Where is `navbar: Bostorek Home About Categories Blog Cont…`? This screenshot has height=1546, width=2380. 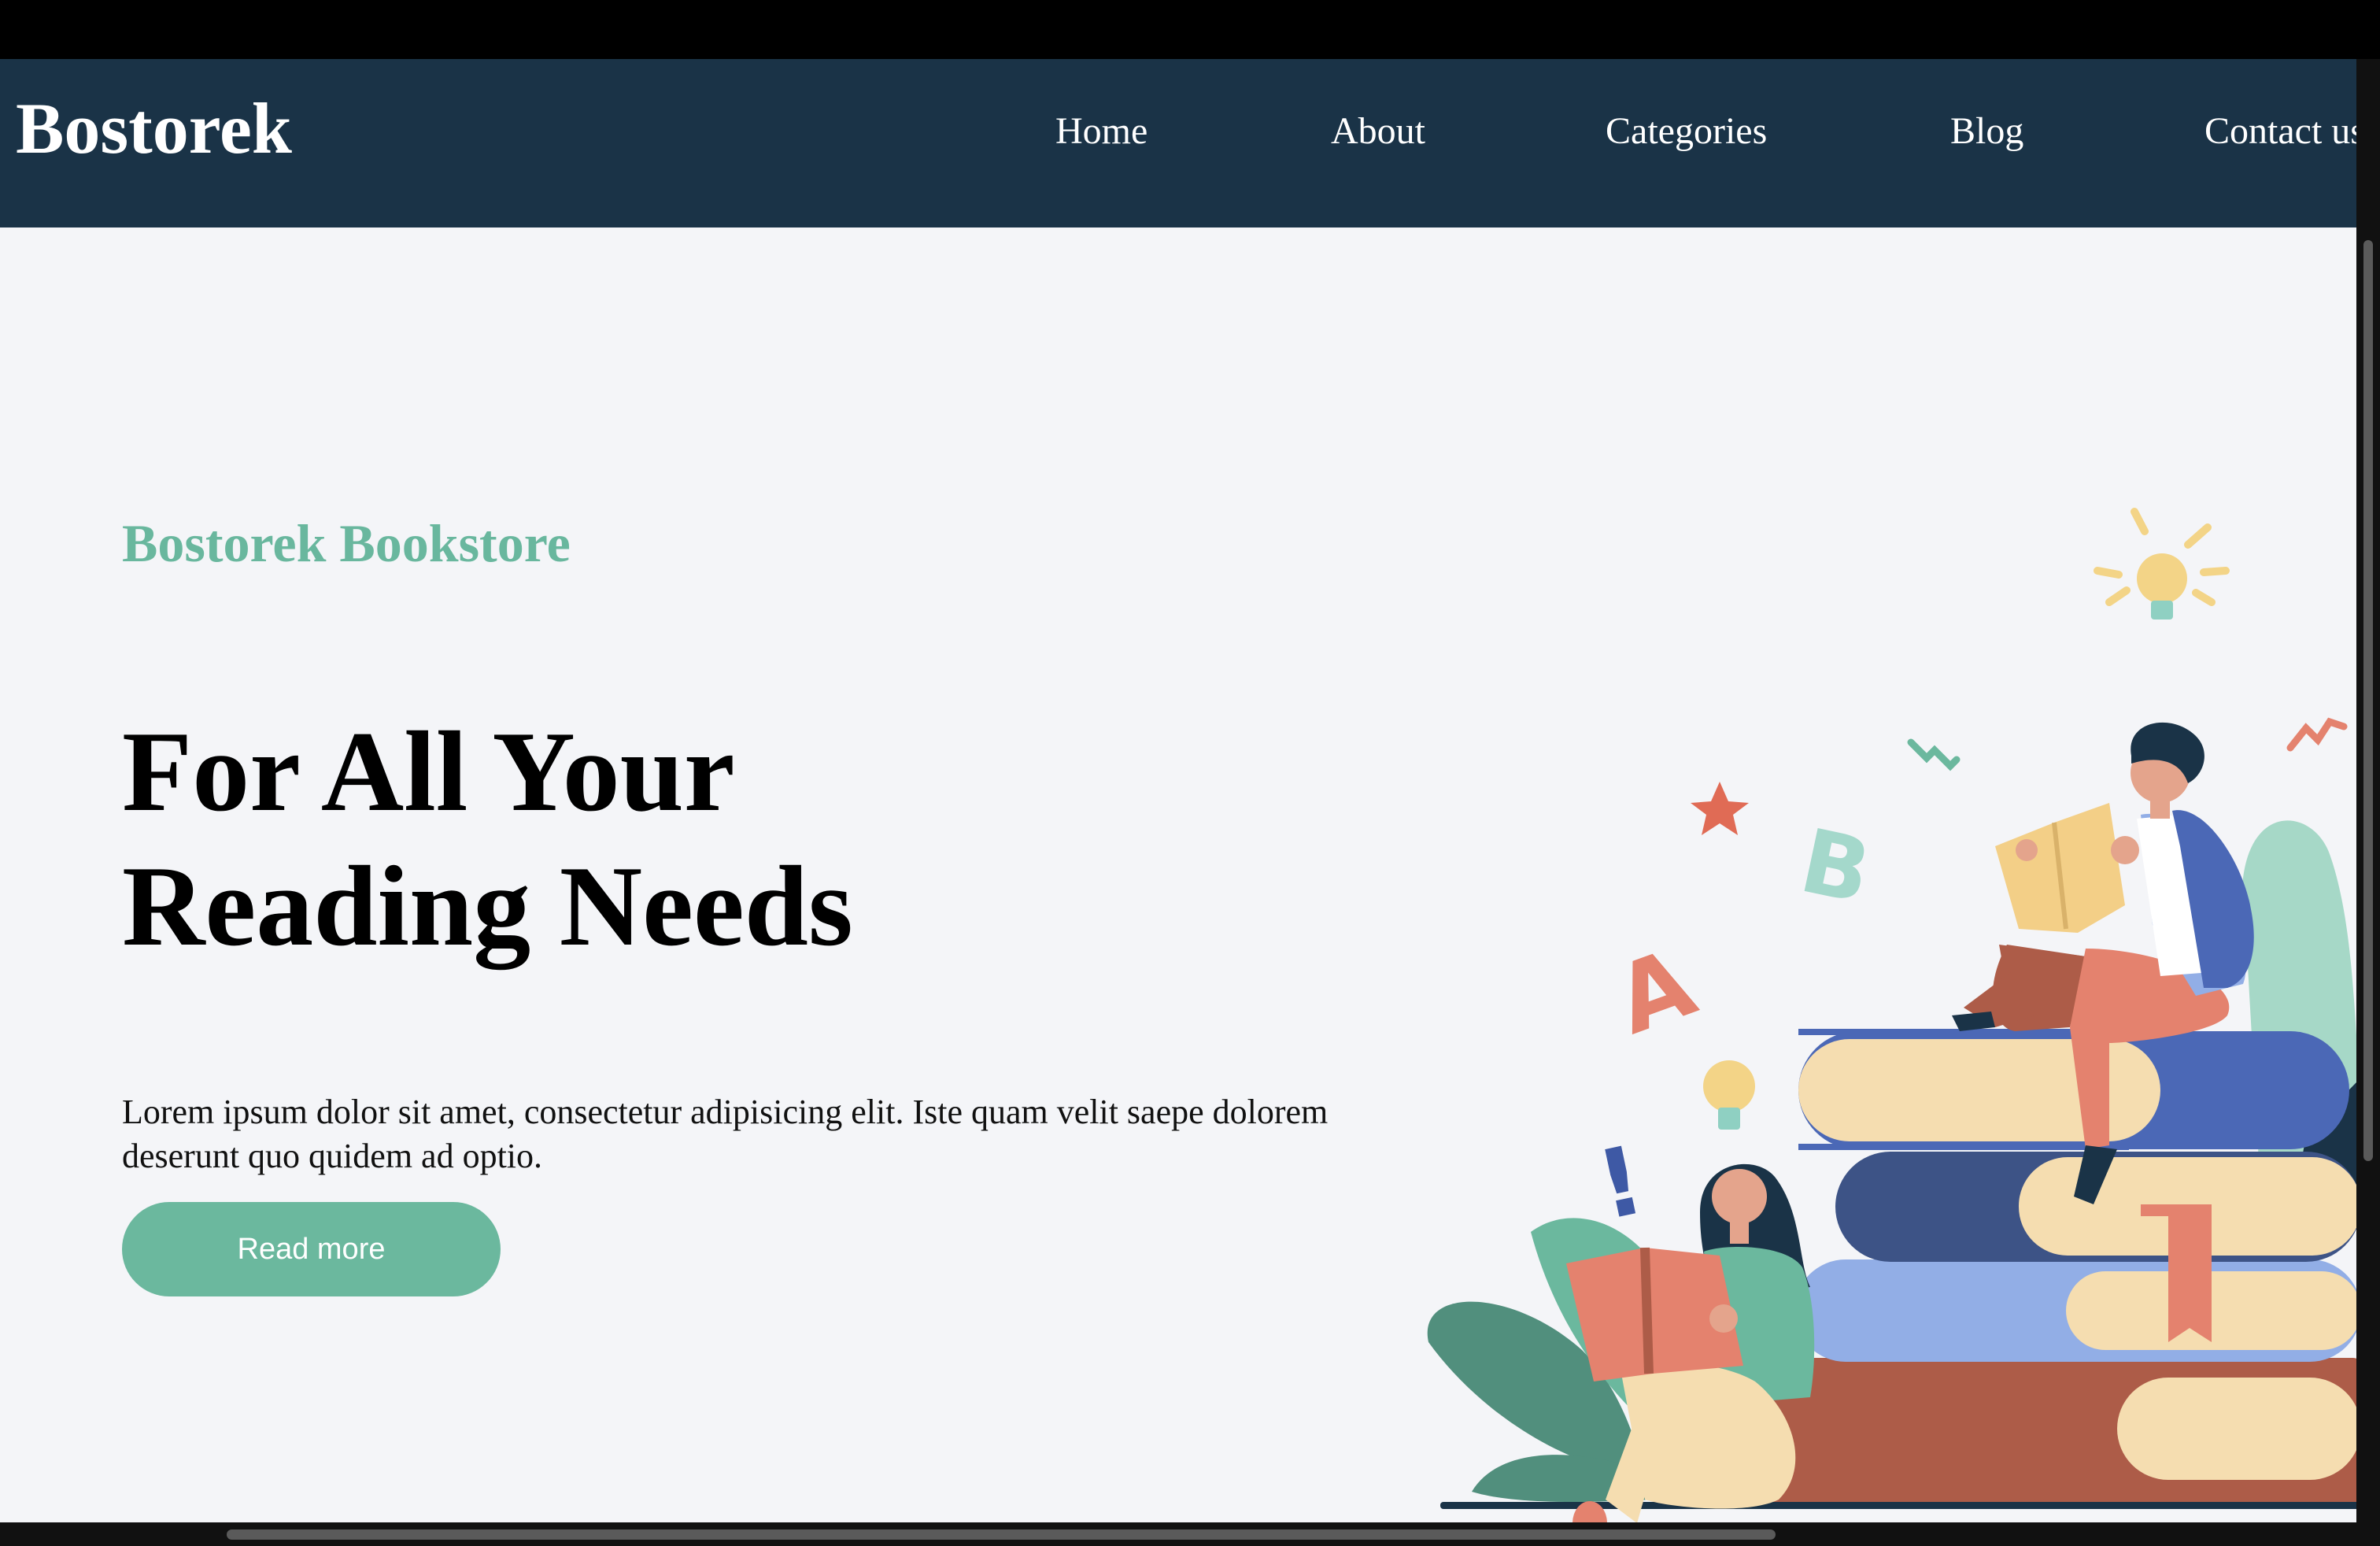
navbar: Bostorek Home About Categories Blog Cont… is located at coordinates (1178, 143).